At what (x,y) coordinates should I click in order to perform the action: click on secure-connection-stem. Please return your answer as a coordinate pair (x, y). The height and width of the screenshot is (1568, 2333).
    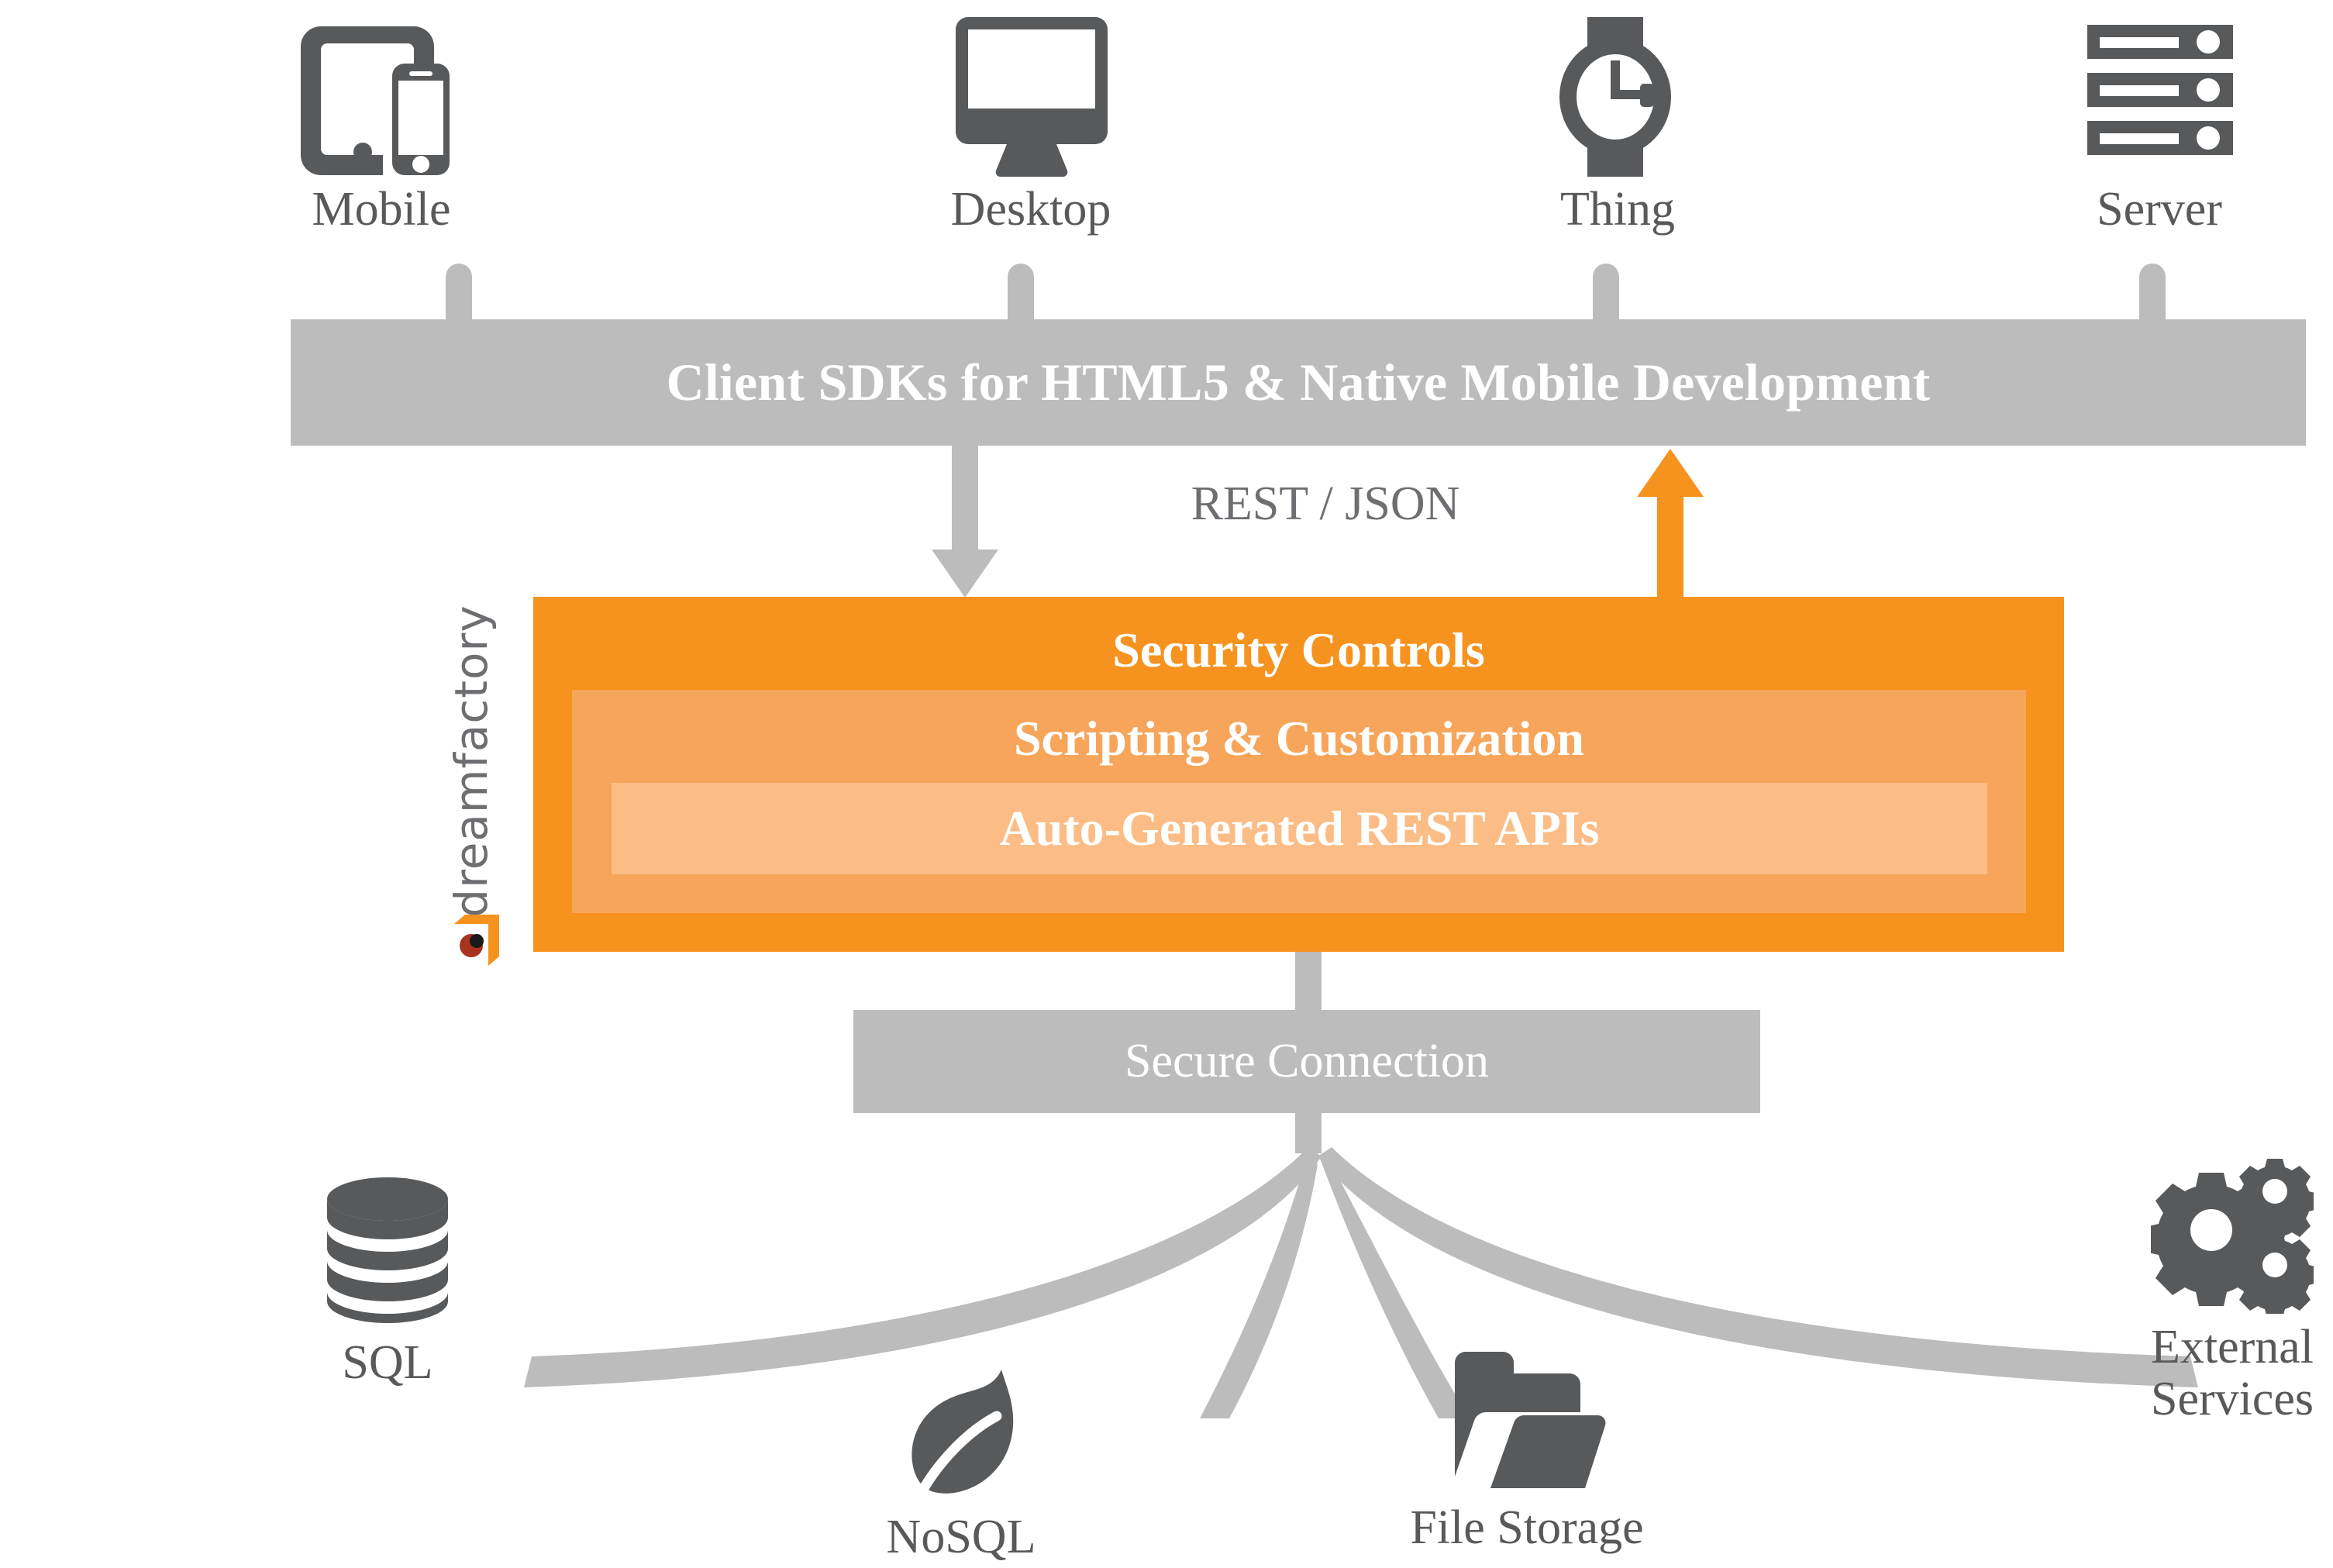
    Looking at the image, I should click on (1308, 983).